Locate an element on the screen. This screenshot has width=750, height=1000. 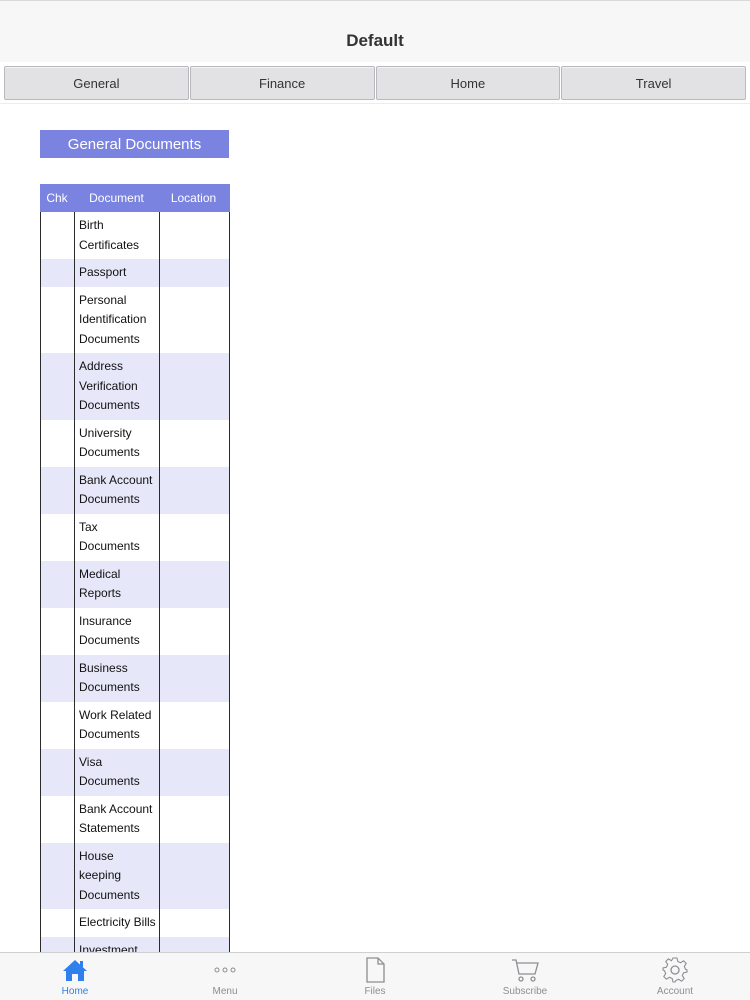
column-header-document: Document is located at coordinates (116, 198).